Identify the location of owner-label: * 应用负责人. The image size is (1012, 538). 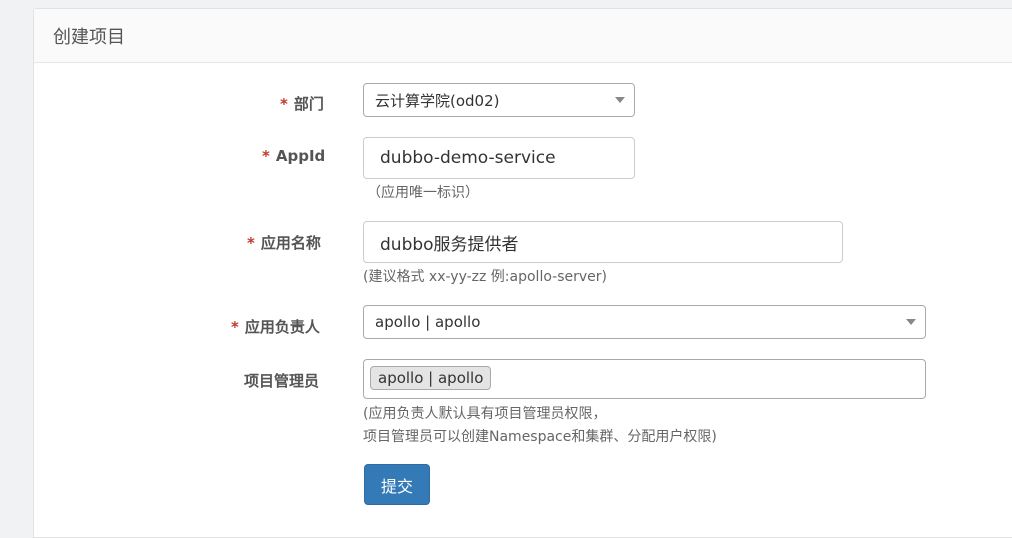
(275, 327).